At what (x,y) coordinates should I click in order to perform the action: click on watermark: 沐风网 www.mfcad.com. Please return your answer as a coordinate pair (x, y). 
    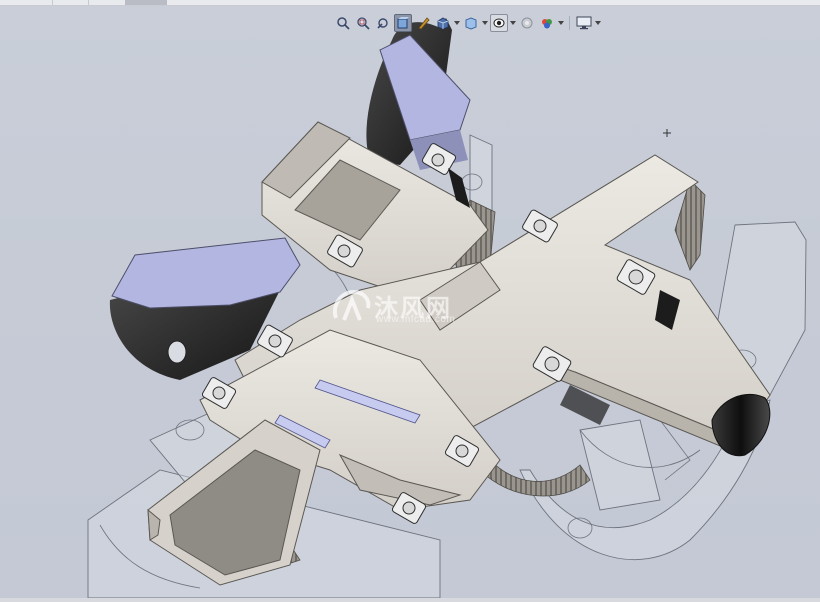
    Looking at the image, I should click on (415, 306).